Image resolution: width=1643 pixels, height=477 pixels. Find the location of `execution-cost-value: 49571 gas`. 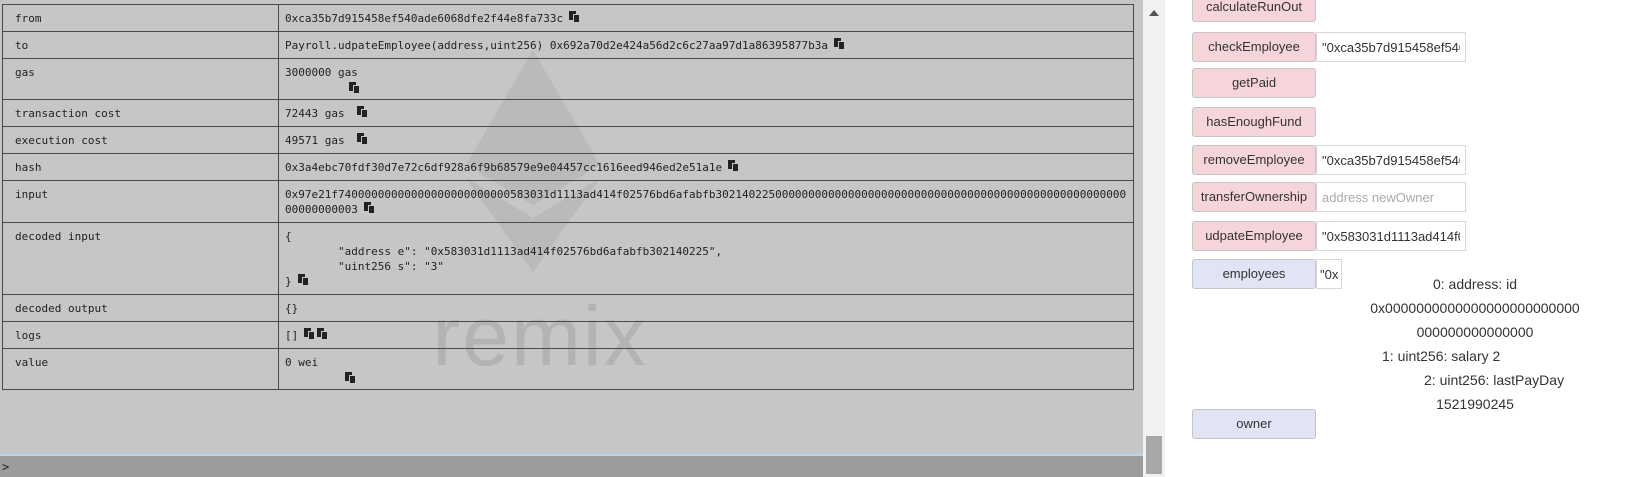

execution-cost-value: 49571 gas is located at coordinates (315, 140).